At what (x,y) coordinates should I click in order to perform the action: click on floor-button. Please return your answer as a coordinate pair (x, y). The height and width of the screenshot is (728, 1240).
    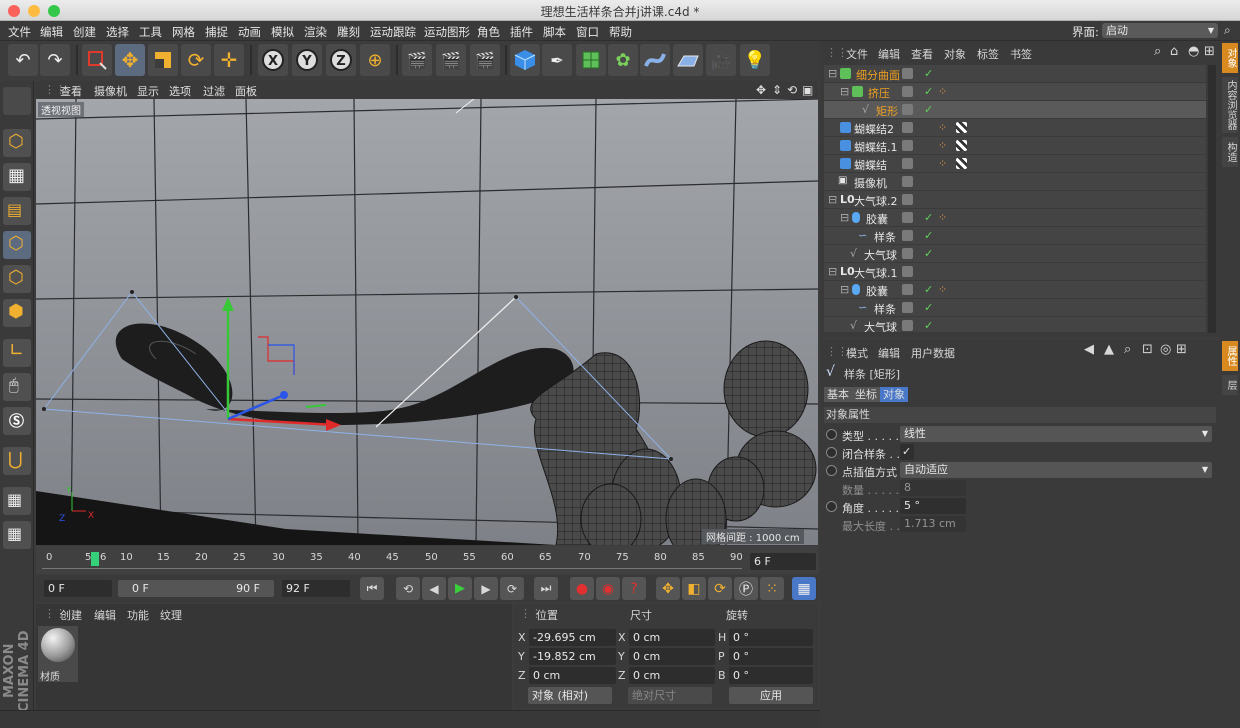
    Looking at the image, I should click on (688, 60).